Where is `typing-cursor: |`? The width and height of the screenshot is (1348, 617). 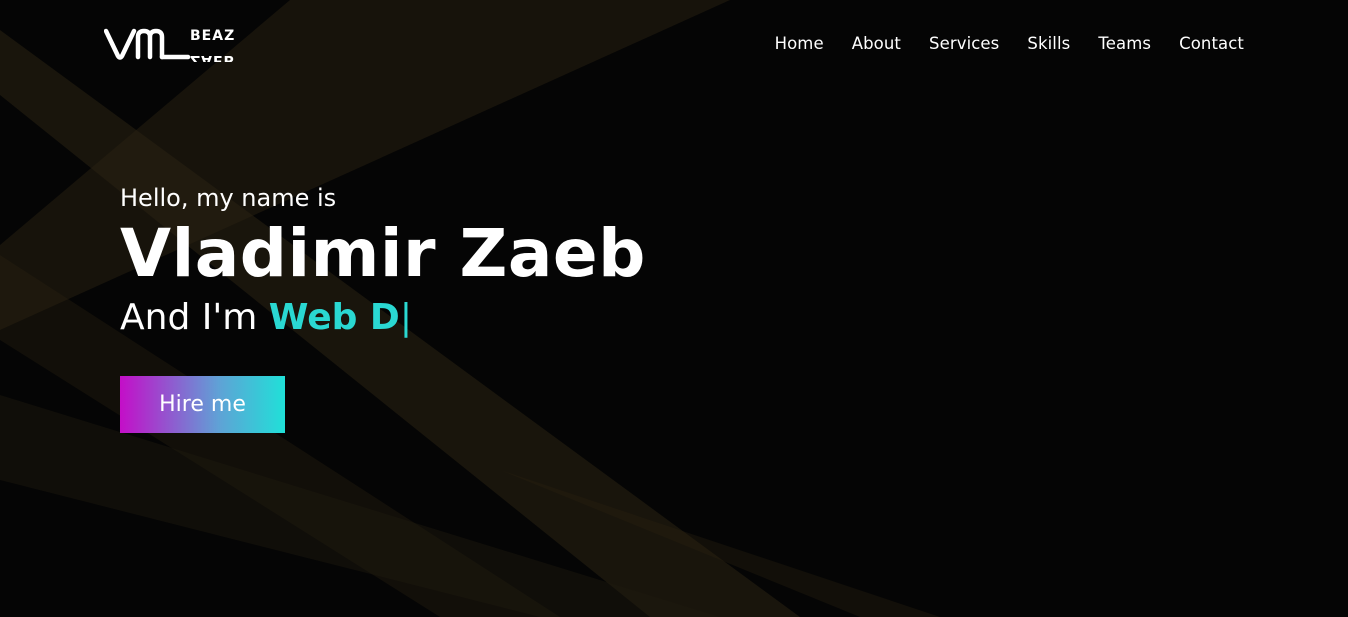 typing-cursor: | is located at coordinates (405, 317).